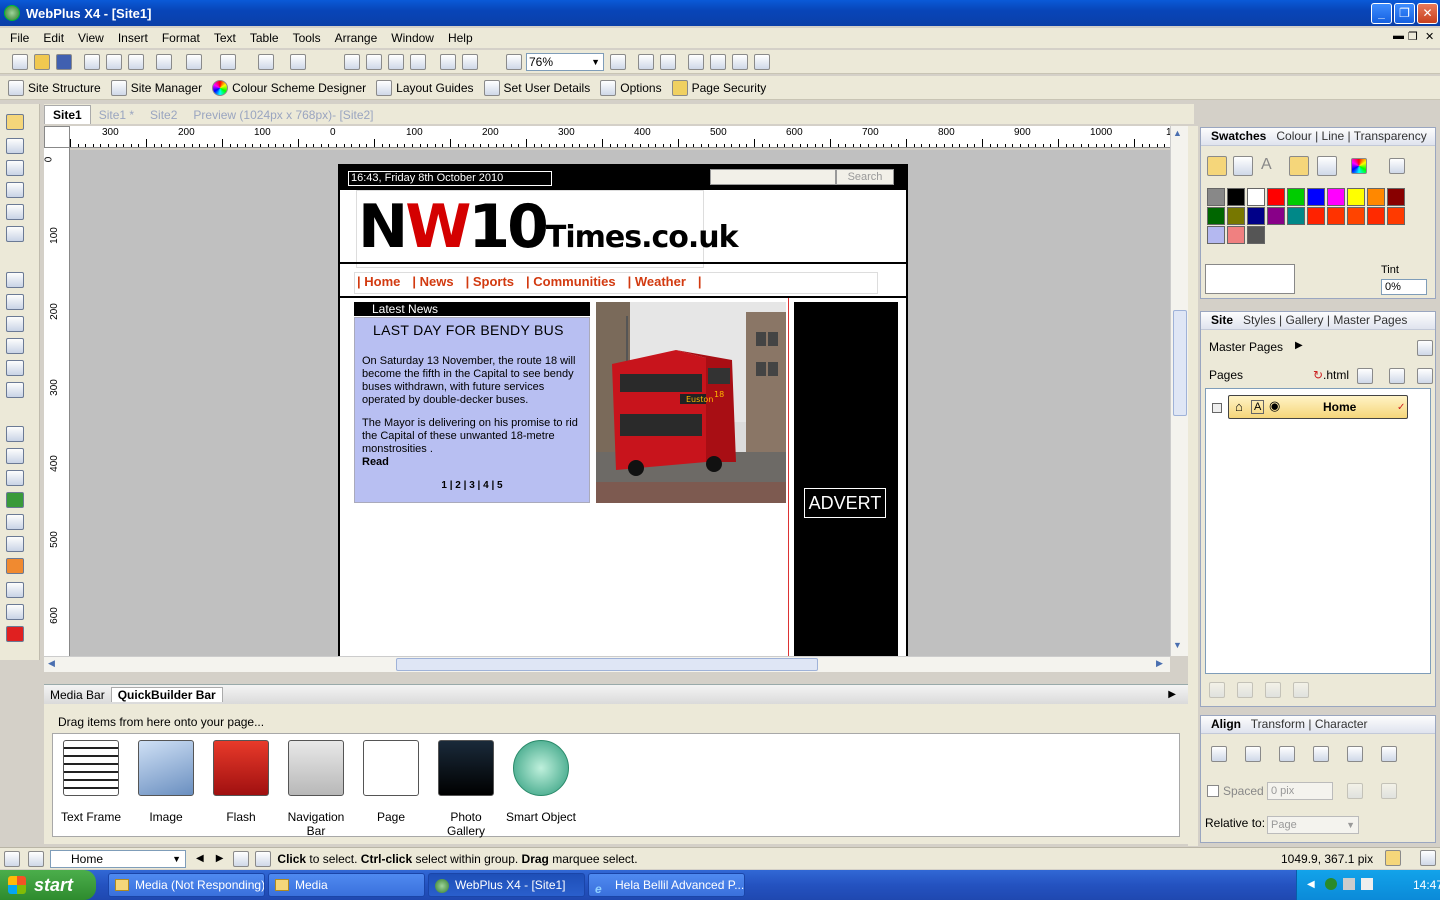 The image size is (1440, 900). I want to click on transparency-tool-icon, so click(15, 190).